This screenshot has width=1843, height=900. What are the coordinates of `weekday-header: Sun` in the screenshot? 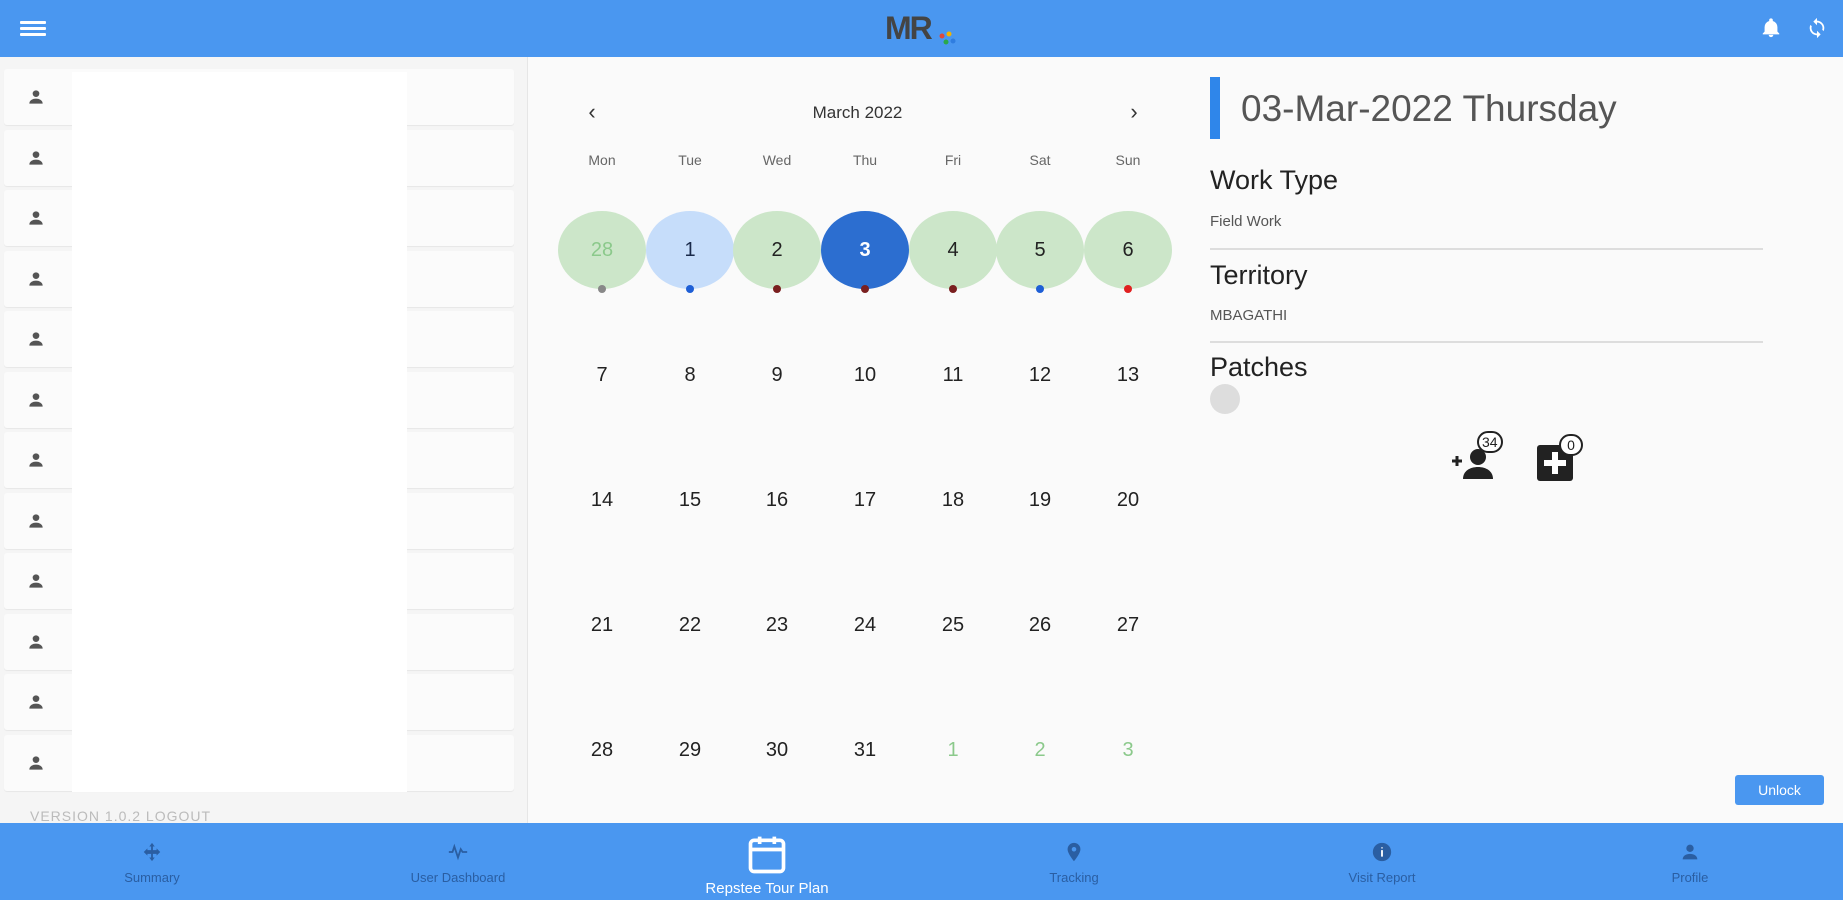 It's located at (1128, 160).